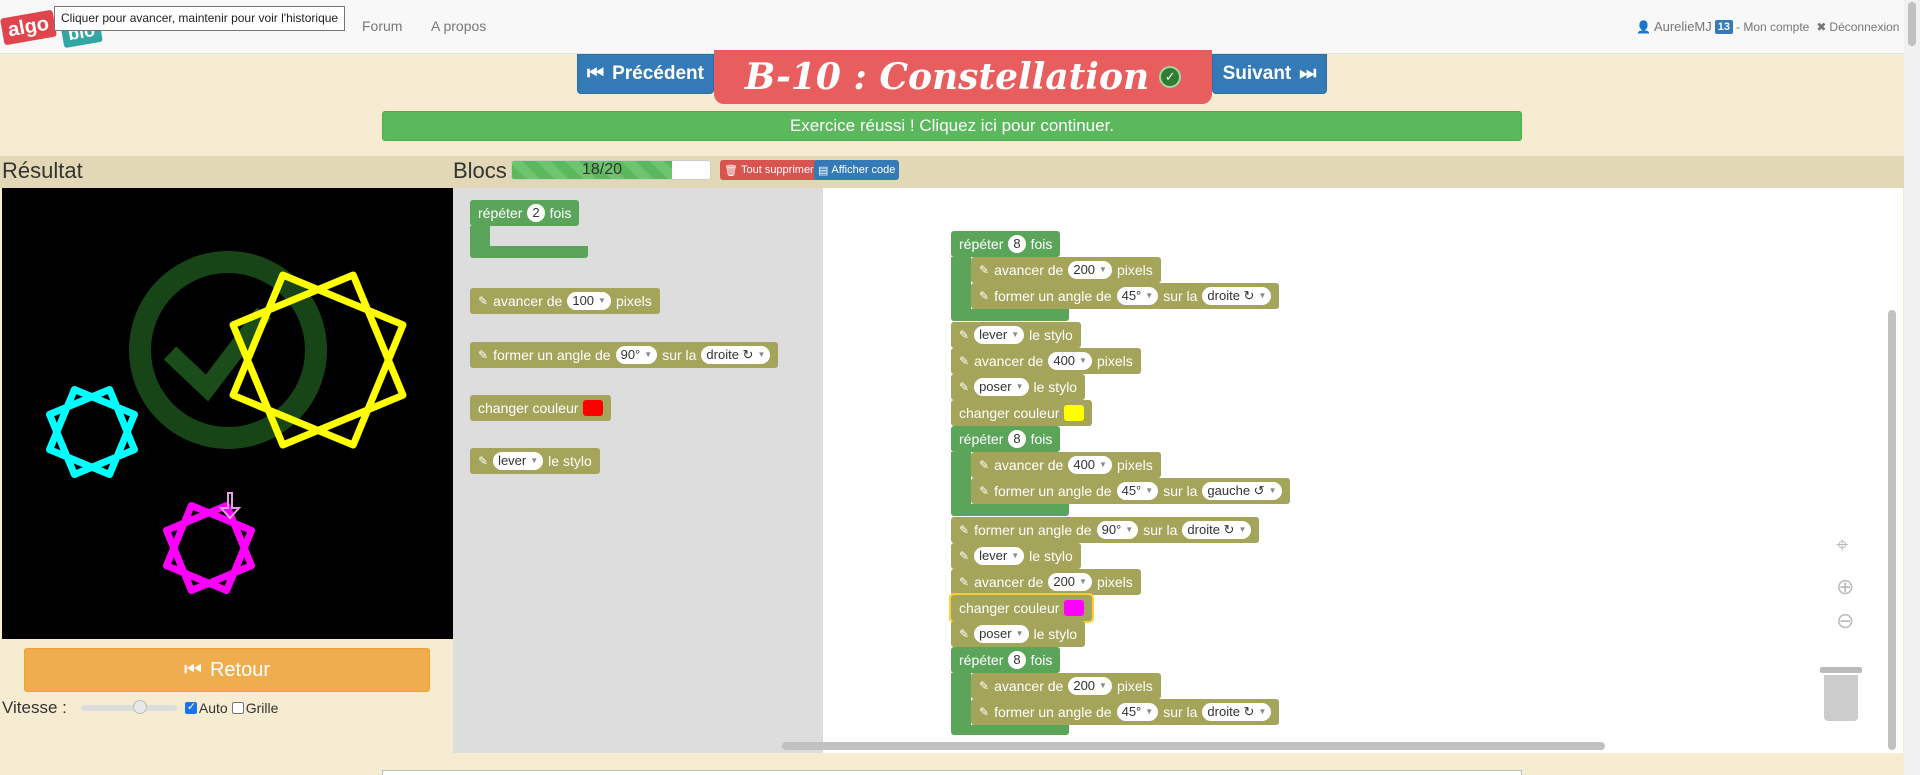  I want to click on nav-forum: Forum, so click(382, 26).